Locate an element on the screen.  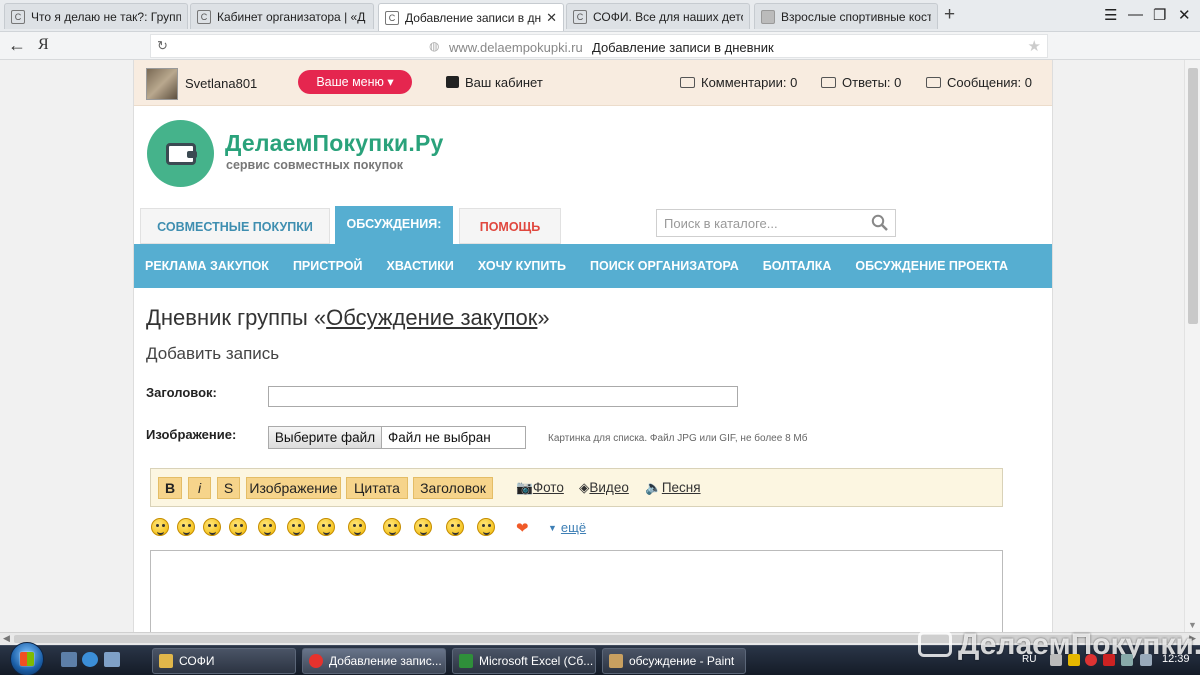
replies-link: Ответы: 0 is located at coordinates (861, 82).